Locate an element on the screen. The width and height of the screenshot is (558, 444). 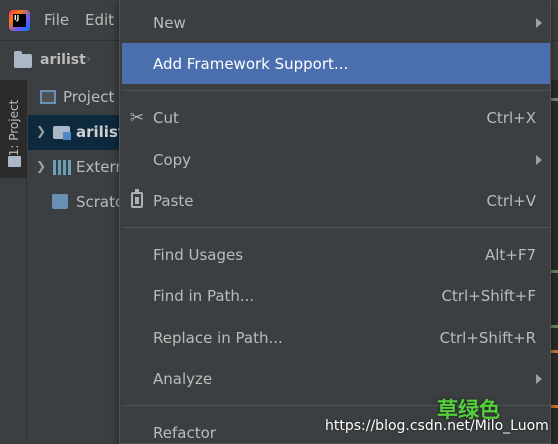
project-panel-title: Project is located at coordinates (89, 97).